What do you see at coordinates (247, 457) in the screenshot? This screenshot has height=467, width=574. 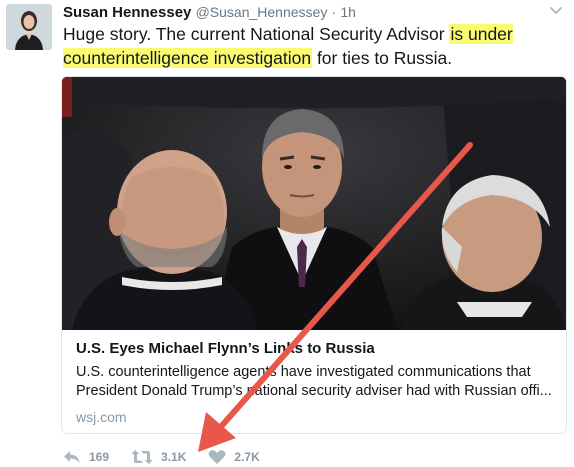 I see `like-count: 2.7K` at bounding box center [247, 457].